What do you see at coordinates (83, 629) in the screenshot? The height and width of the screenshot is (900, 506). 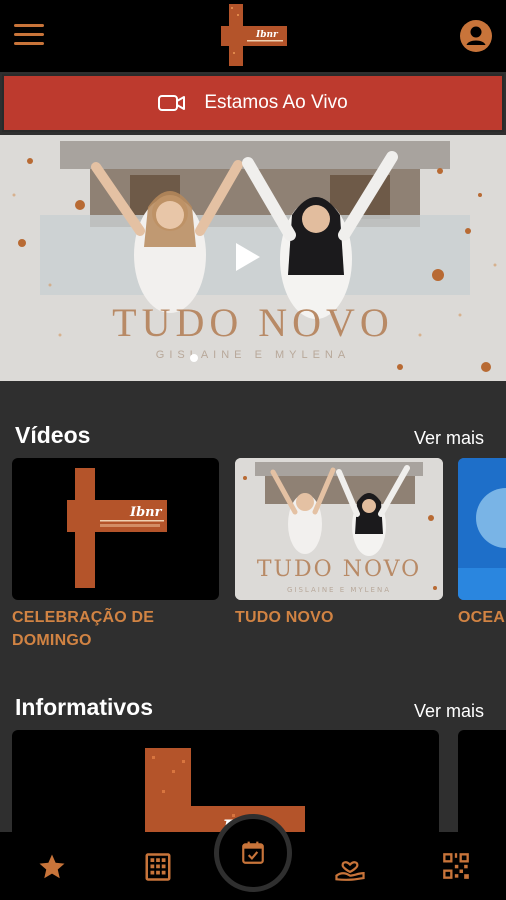 I see `video-card-title: CELEBRAÇÃO DE DOMINGO` at bounding box center [83, 629].